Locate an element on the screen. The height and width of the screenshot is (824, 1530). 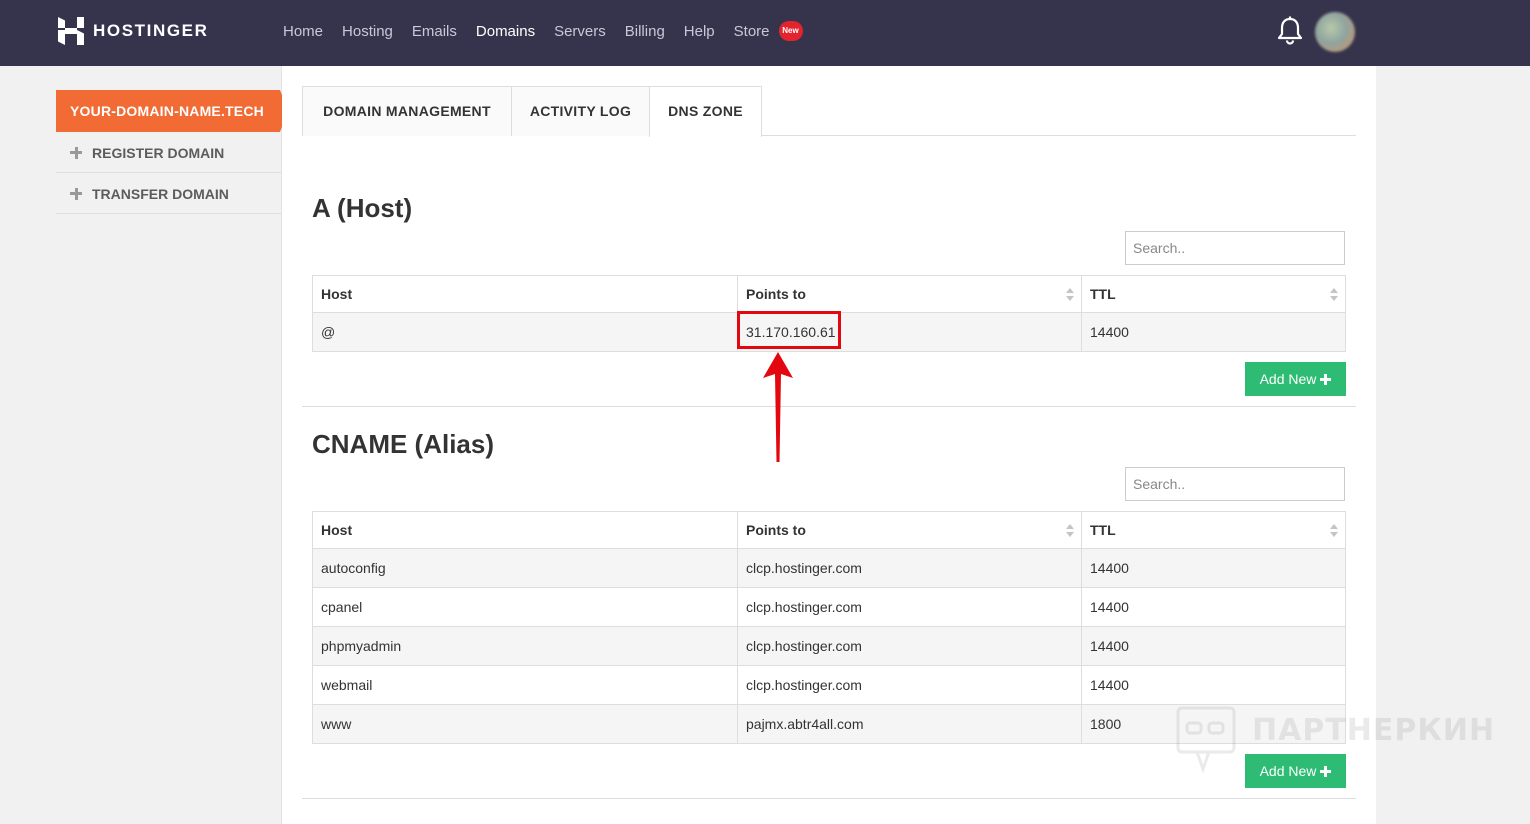
points-to-cell: pajmx.abtr4all.com is located at coordinates (909, 724).